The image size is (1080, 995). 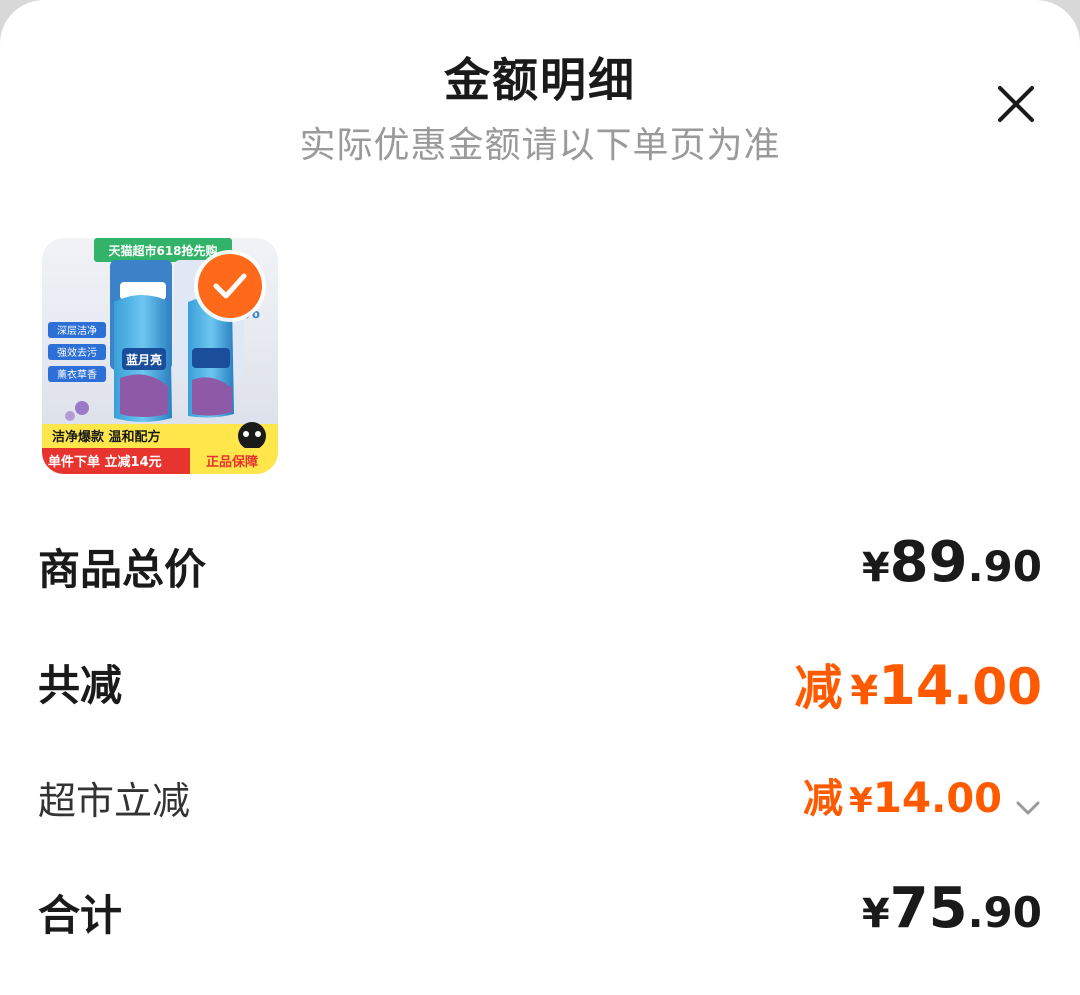 What do you see at coordinates (540, 80) in the screenshot?
I see `sheet-title: 金额明细` at bounding box center [540, 80].